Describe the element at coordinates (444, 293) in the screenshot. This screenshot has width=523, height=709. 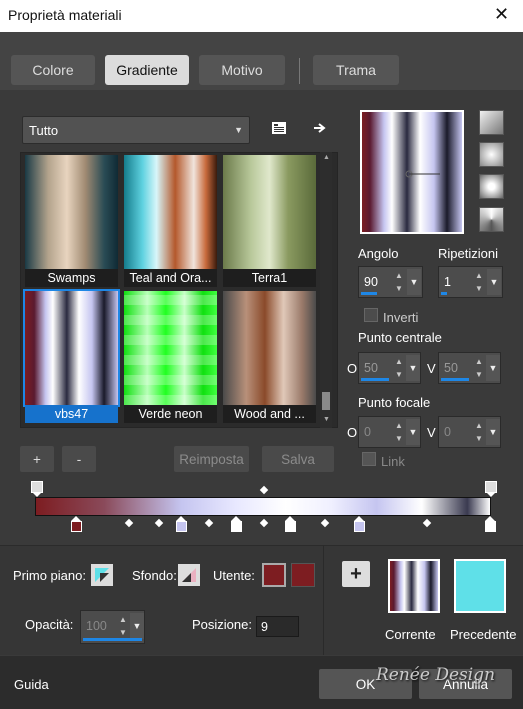
I see `repeats-progress` at that location.